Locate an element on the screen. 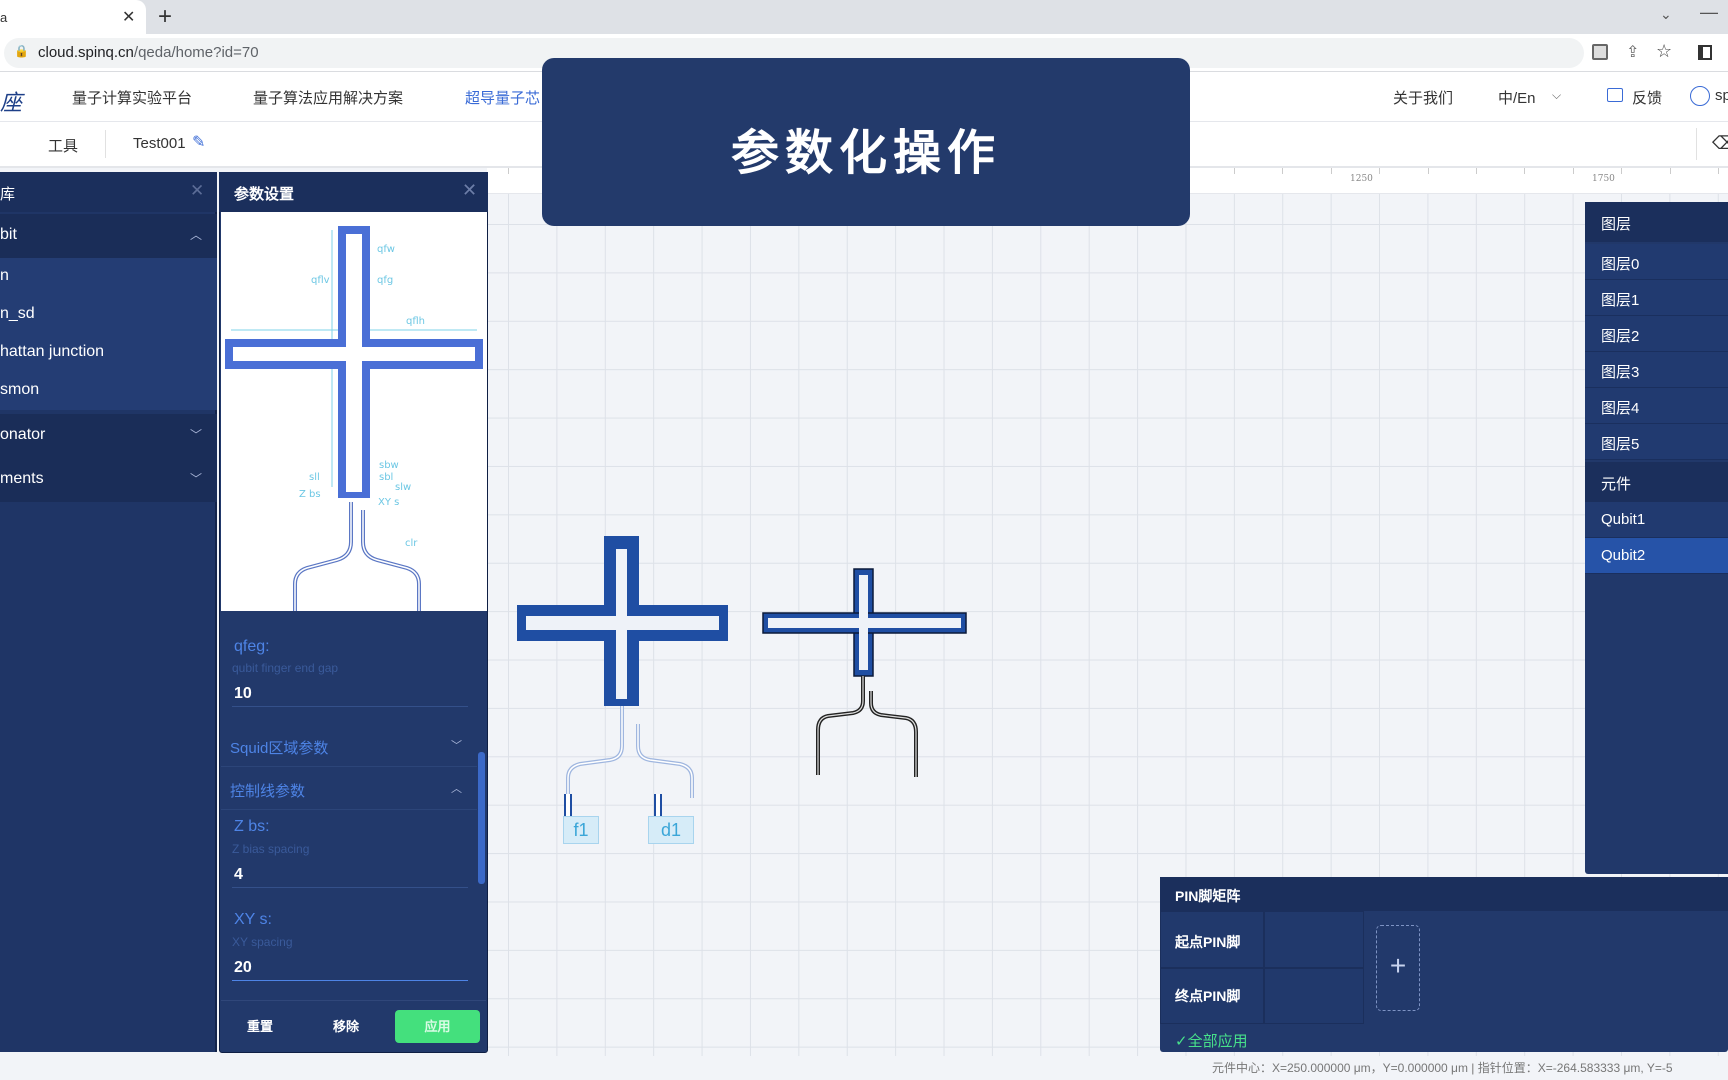 This screenshot has height=1080, width=1728. field-desc-xys: XY spacing is located at coordinates (262, 942).